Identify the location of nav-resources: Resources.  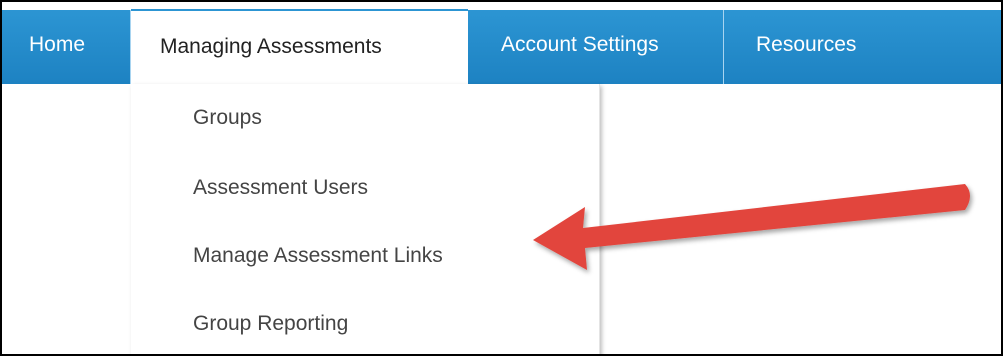
(814, 47).